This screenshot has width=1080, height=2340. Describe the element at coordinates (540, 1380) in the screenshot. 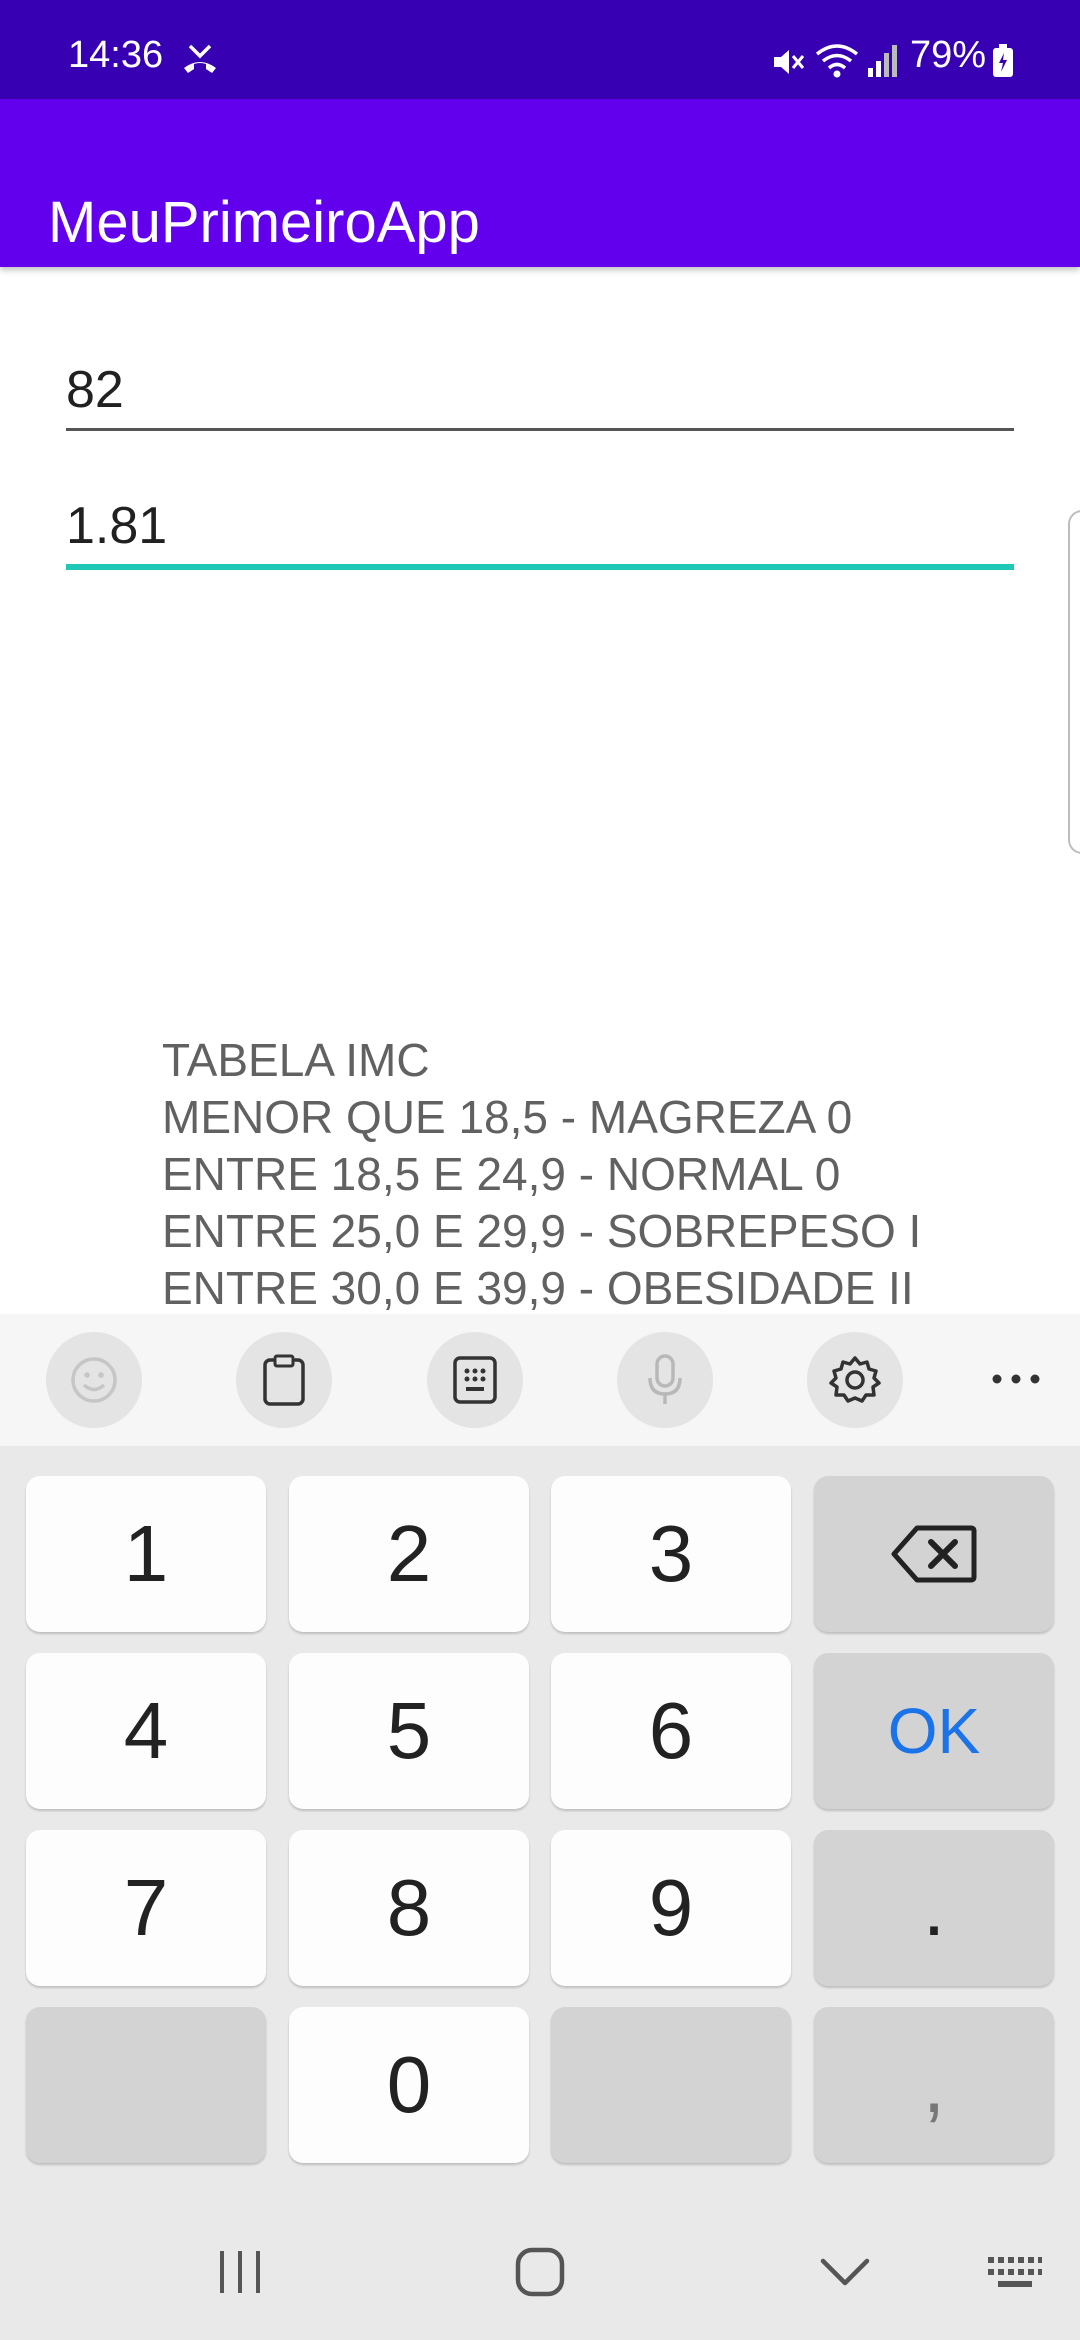

I see `keyboard-toolbar` at that location.